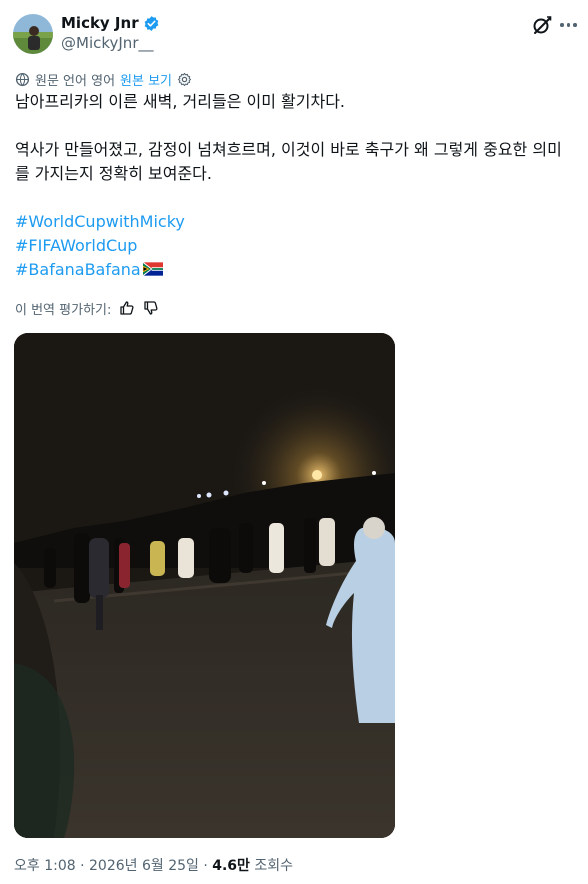 This screenshot has height=884, width=588. I want to click on show-original-link: 원본 보기, so click(146, 79).